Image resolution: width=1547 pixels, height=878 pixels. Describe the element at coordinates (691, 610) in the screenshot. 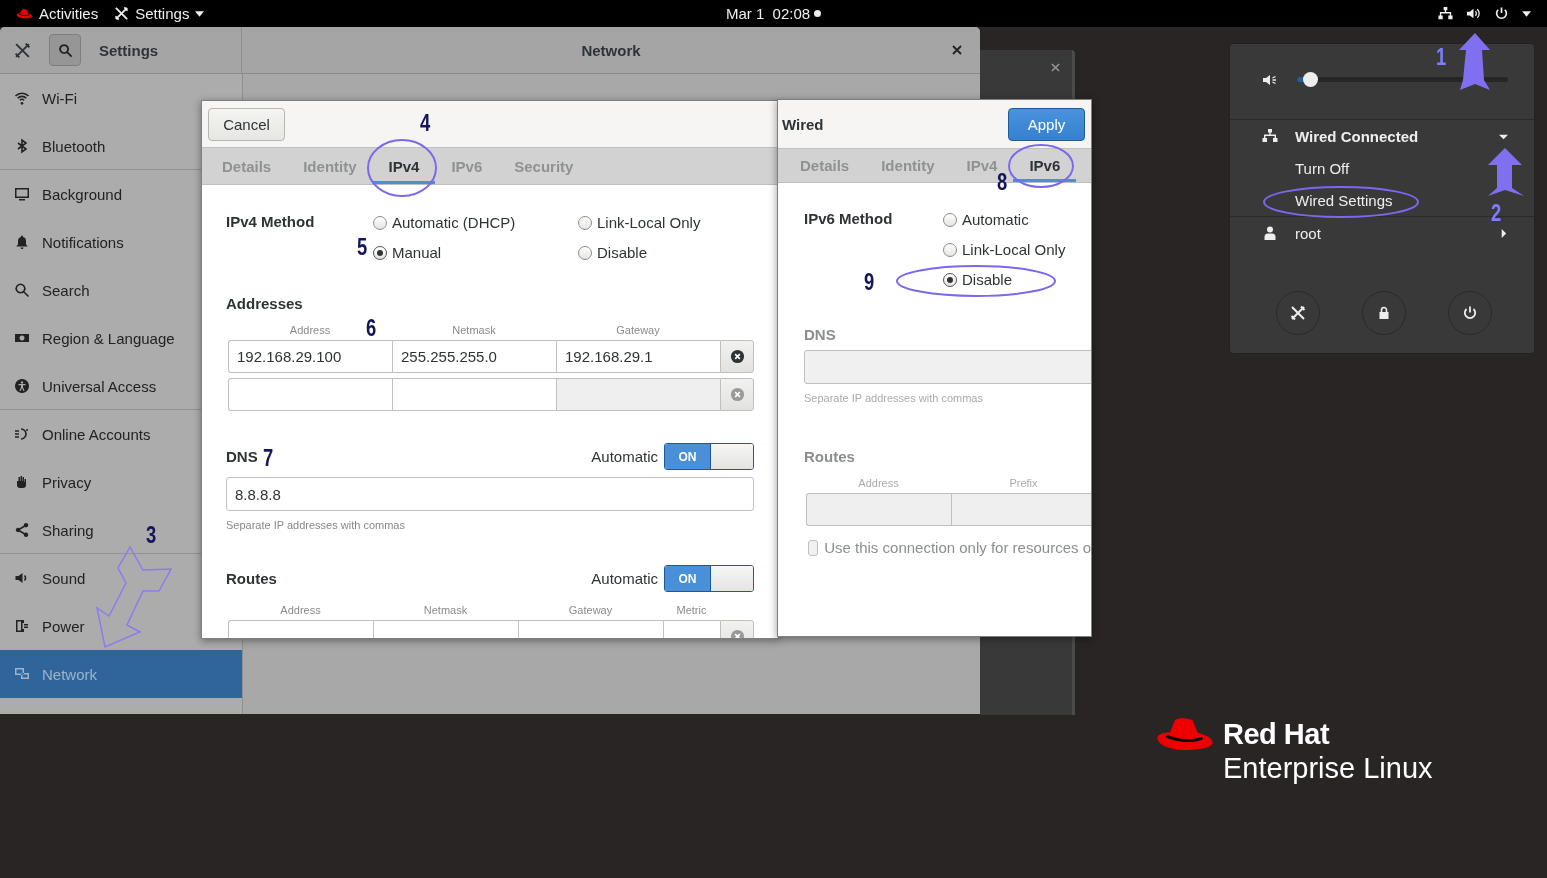

I see `column-header: Metric` at that location.